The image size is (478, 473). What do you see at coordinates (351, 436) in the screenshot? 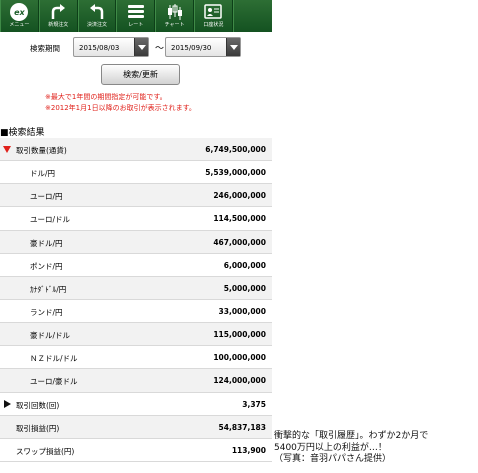
I see `caption-line-1: 衝撃的な「取引履歴」。わずか2か月で` at bounding box center [351, 436].